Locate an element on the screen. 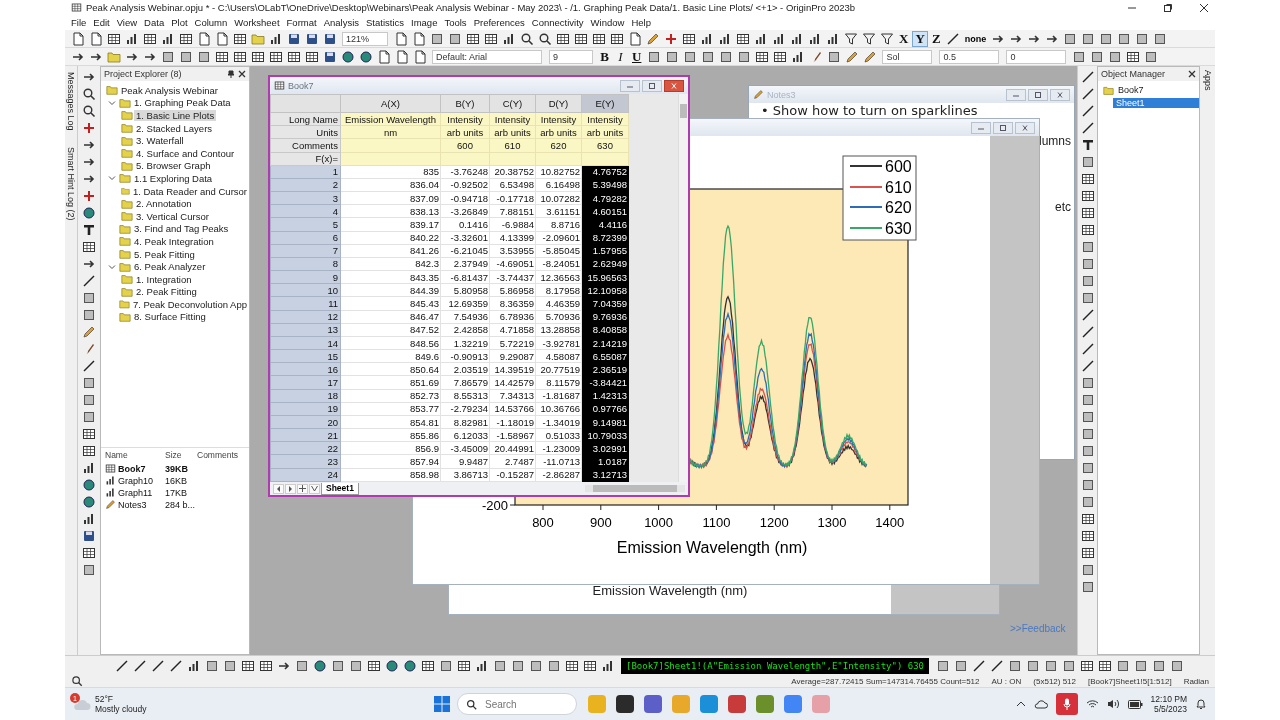 The width and height of the screenshot is (1280, 720). previous-button is located at coordinates (278, 488).